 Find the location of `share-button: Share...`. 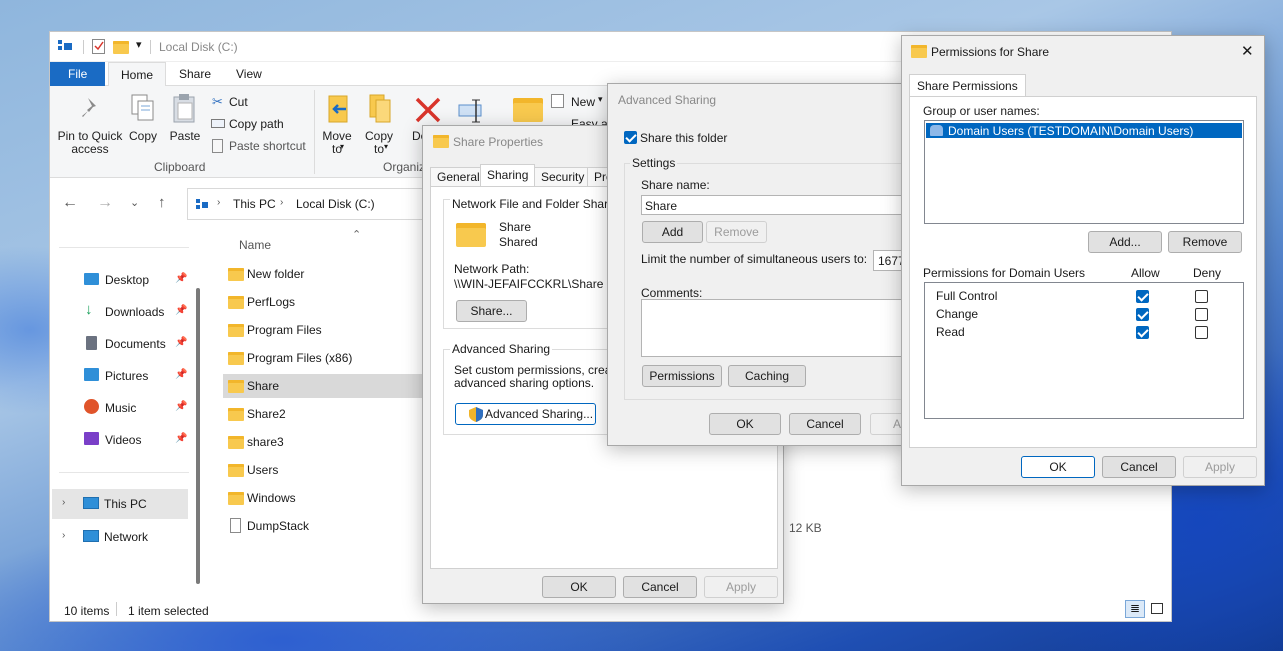

share-button: Share... is located at coordinates (491, 311).